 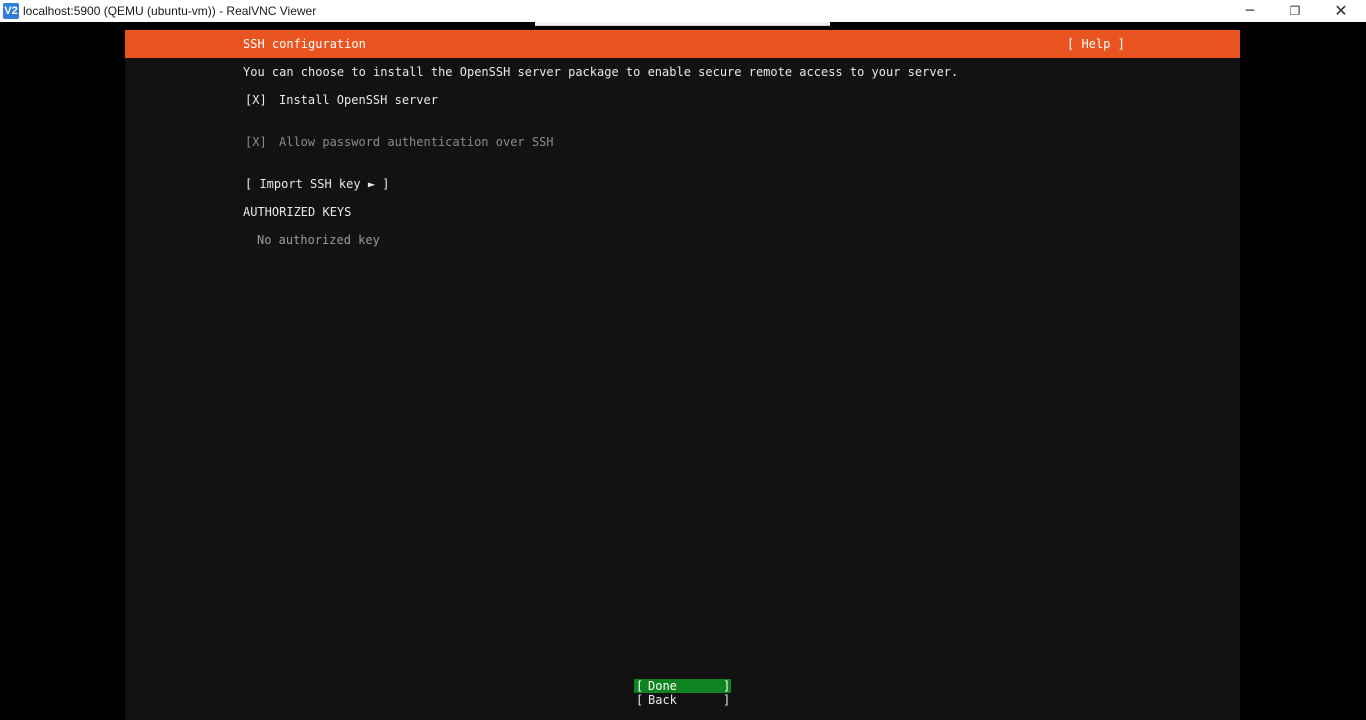 I want to click on back-bracket-close: ], so click(x=727, y=700).